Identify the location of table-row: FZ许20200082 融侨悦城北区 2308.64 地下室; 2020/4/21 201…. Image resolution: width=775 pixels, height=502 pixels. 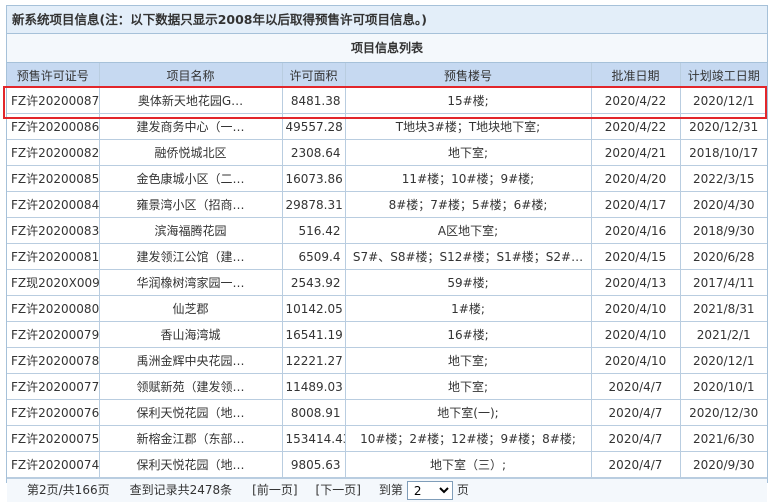
(387, 152).